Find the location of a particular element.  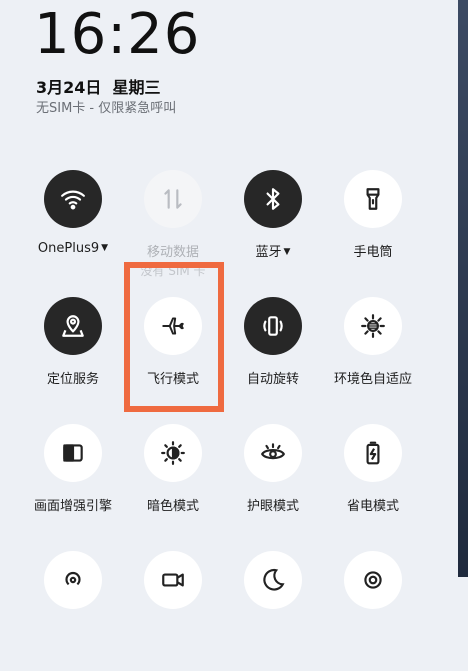

wifi-icon is located at coordinates (73, 199).